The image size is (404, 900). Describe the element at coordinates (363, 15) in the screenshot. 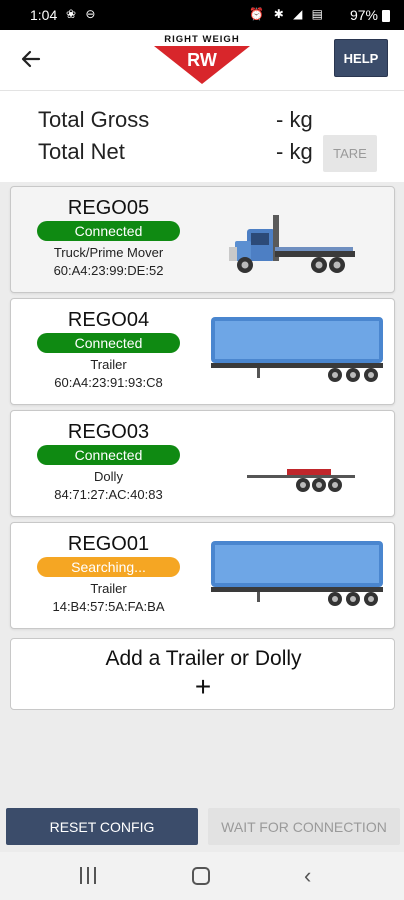

I see `battery-percent: 97%` at that location.